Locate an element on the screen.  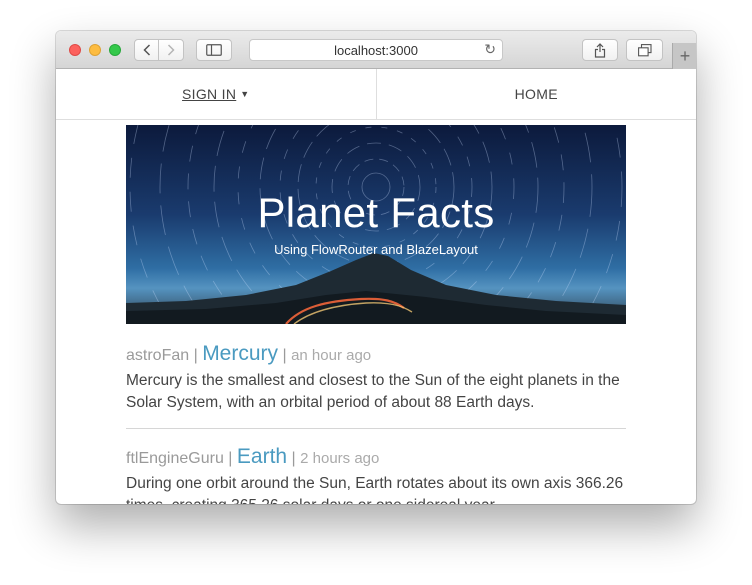
chevron-right-icon is located at coordinates (171, 50).